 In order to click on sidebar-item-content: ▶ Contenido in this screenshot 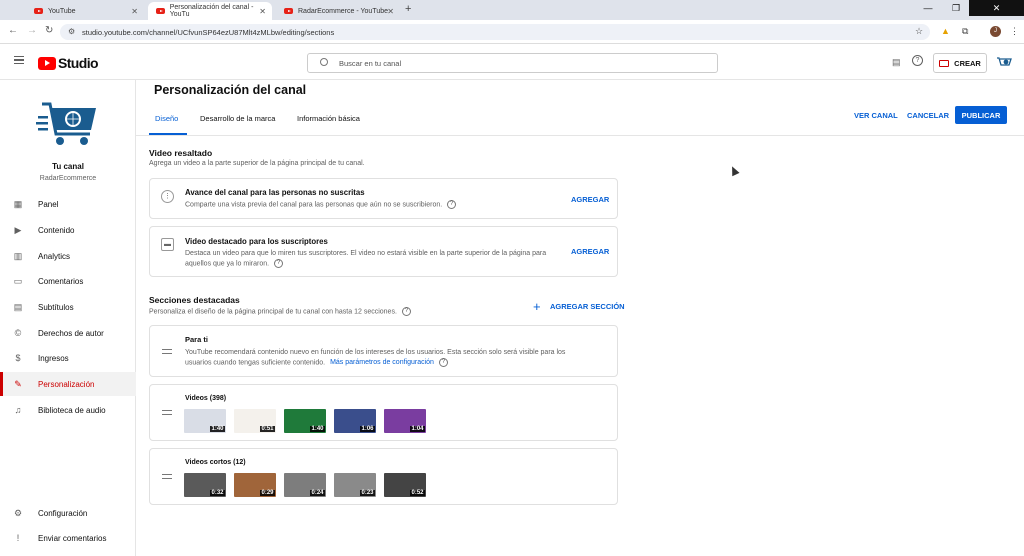, I will do `click(68, 230)`.